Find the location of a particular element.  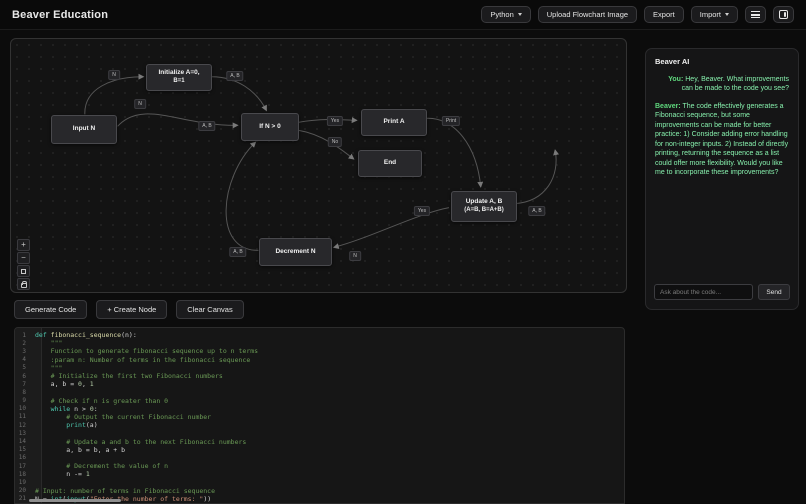

chat-title: Beaver AI is located at coordinates (672, 61).